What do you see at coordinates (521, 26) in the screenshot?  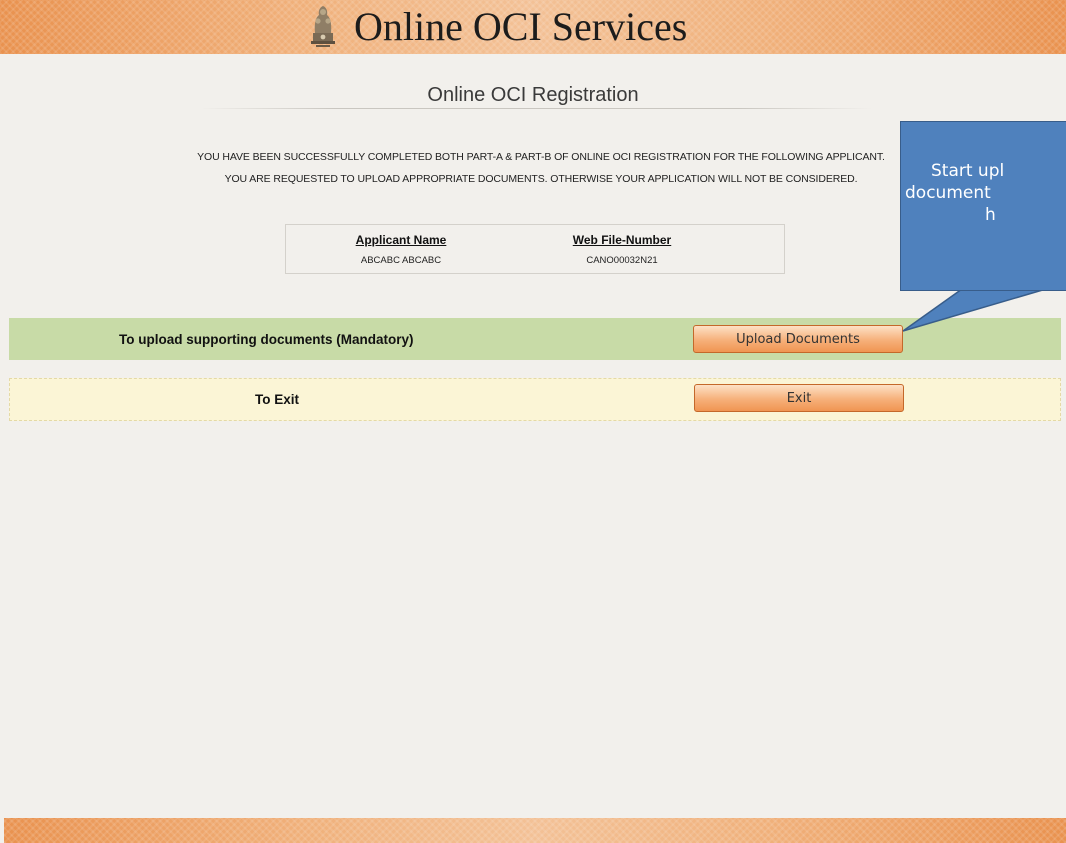 I see `site-title: Online OCI Services` at bounding box center [521, 26].